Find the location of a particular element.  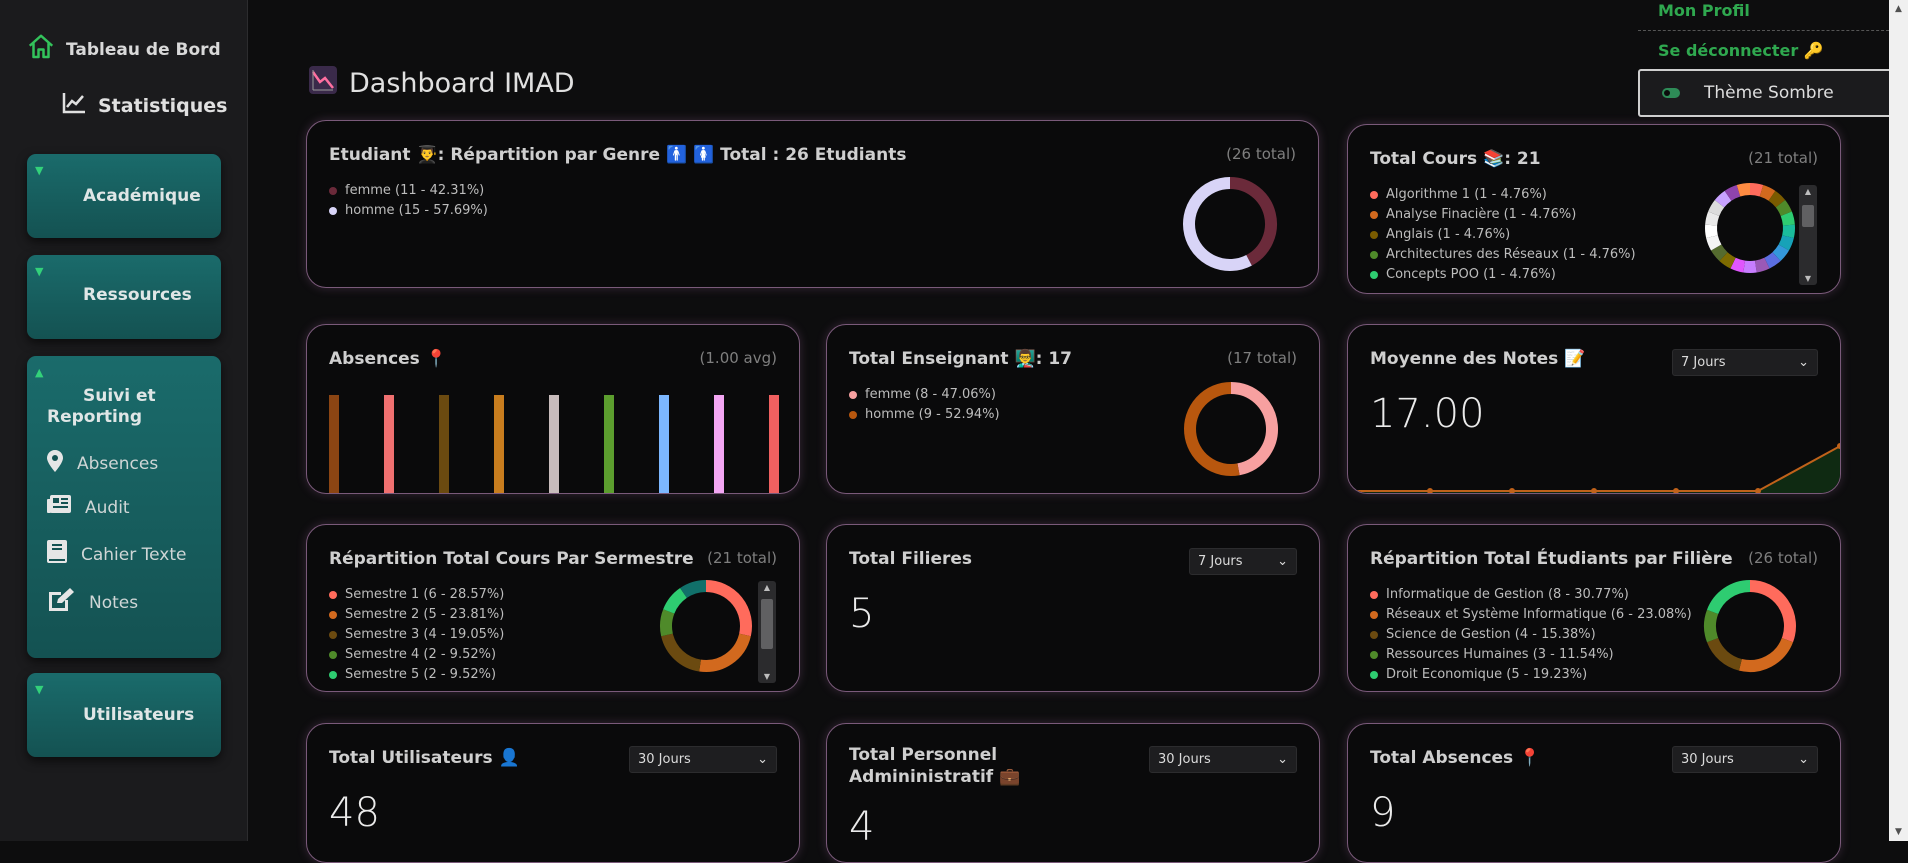

legend-item: Semestre 4 (2 - 9.52%) is located at coordinates (416, 655).